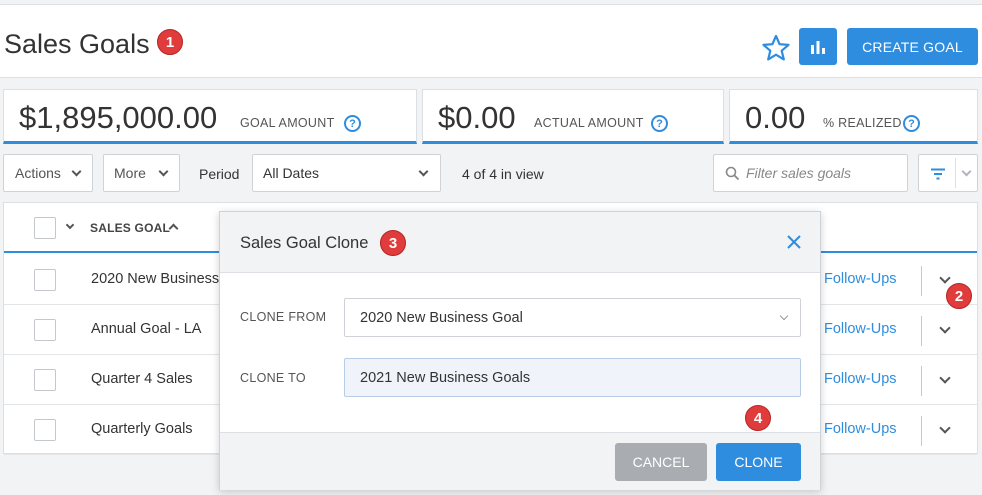  What do you see at coordinates (142, 379) in the screenshot?
I see `goal-name: Quarter 4 Sales` at bounding box center [142, 379].